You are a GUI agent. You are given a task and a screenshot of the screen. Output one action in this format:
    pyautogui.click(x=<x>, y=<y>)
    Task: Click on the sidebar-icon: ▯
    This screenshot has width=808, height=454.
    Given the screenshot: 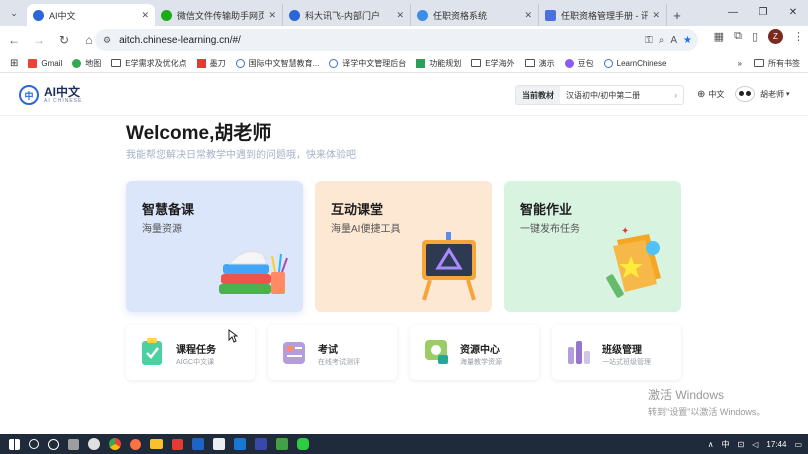 What is the action you would take?
    pyautogui.click(x=755, y=36)
    